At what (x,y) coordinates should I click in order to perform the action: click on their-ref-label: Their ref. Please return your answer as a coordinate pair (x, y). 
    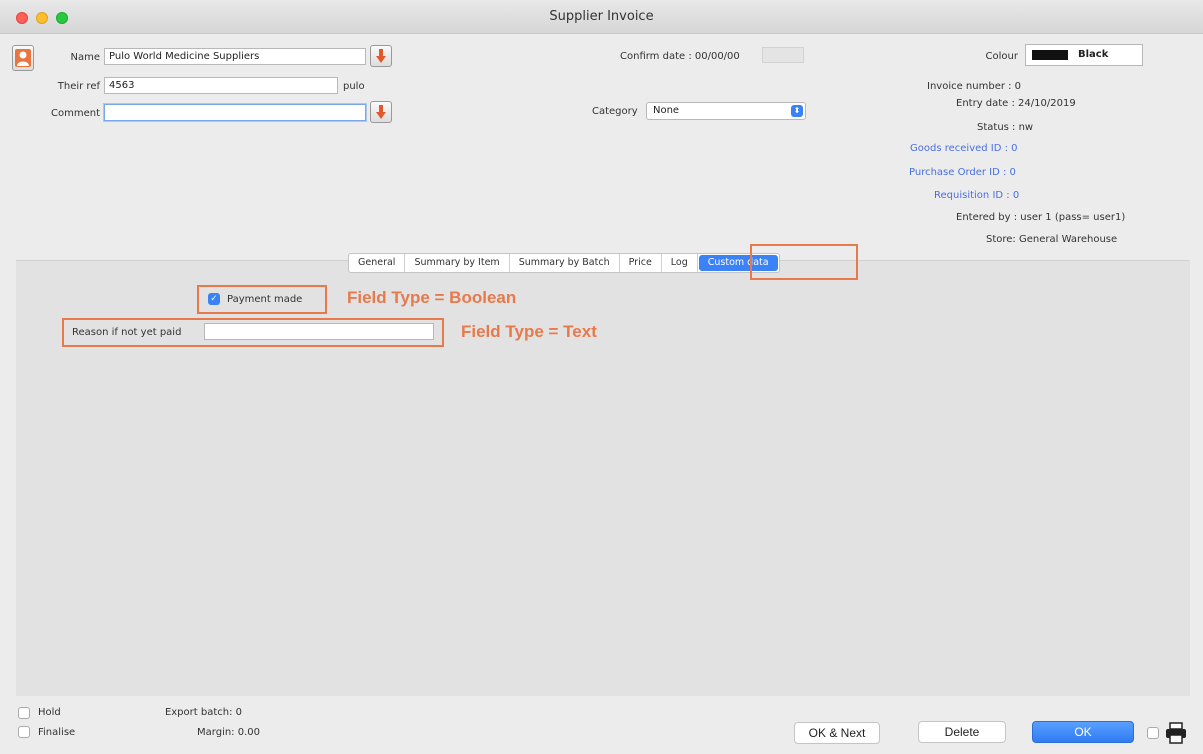
    Looking at the image, I should click on (78, 86).